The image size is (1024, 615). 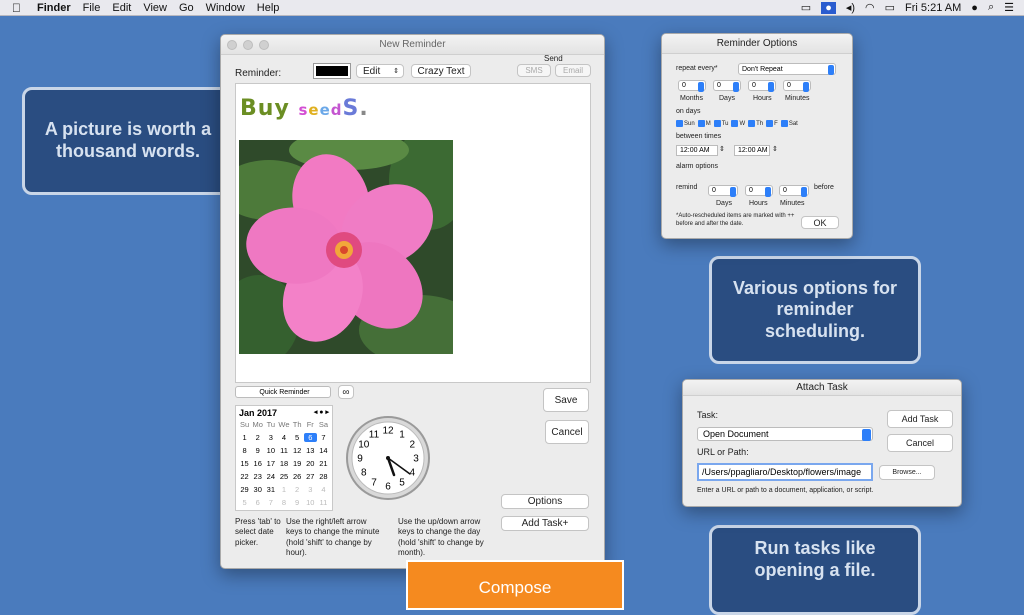 I want to click on calendar-day: 16, so click(x=257, y=463).